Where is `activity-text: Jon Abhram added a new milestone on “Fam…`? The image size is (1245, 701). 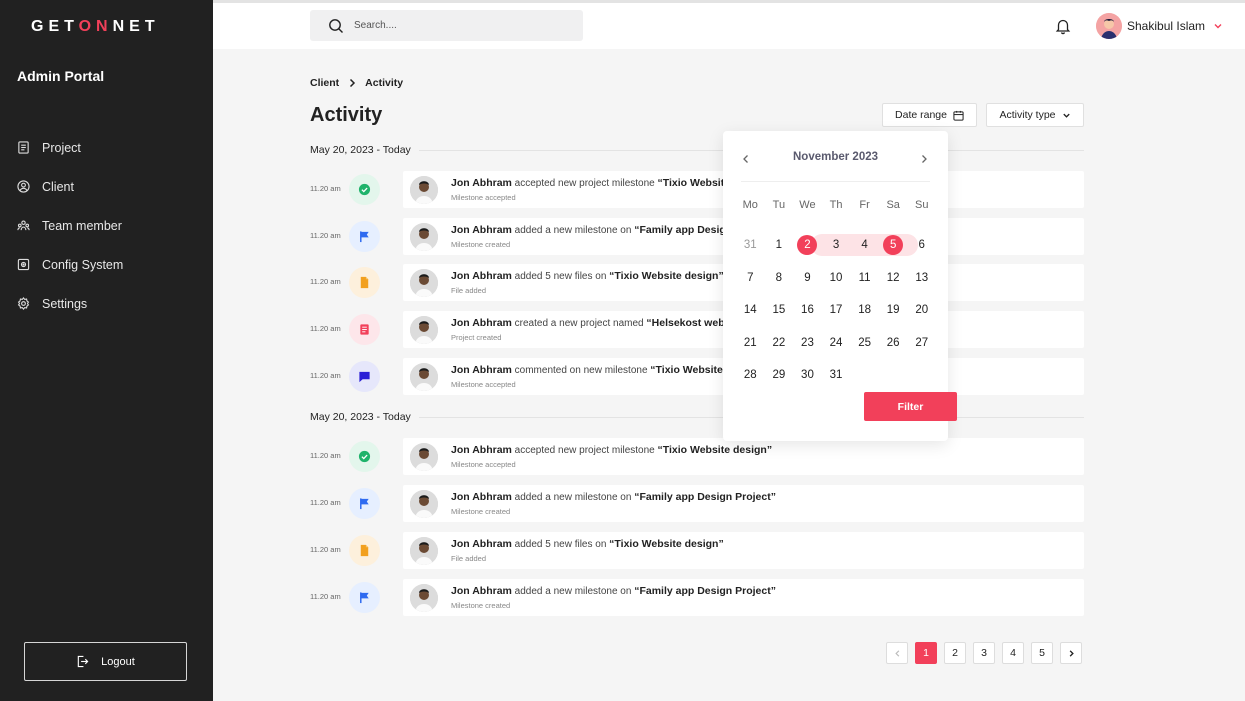
activity-text: Jon Abhram added a new milestone on “Fam… is located at coordinates (613, 591).